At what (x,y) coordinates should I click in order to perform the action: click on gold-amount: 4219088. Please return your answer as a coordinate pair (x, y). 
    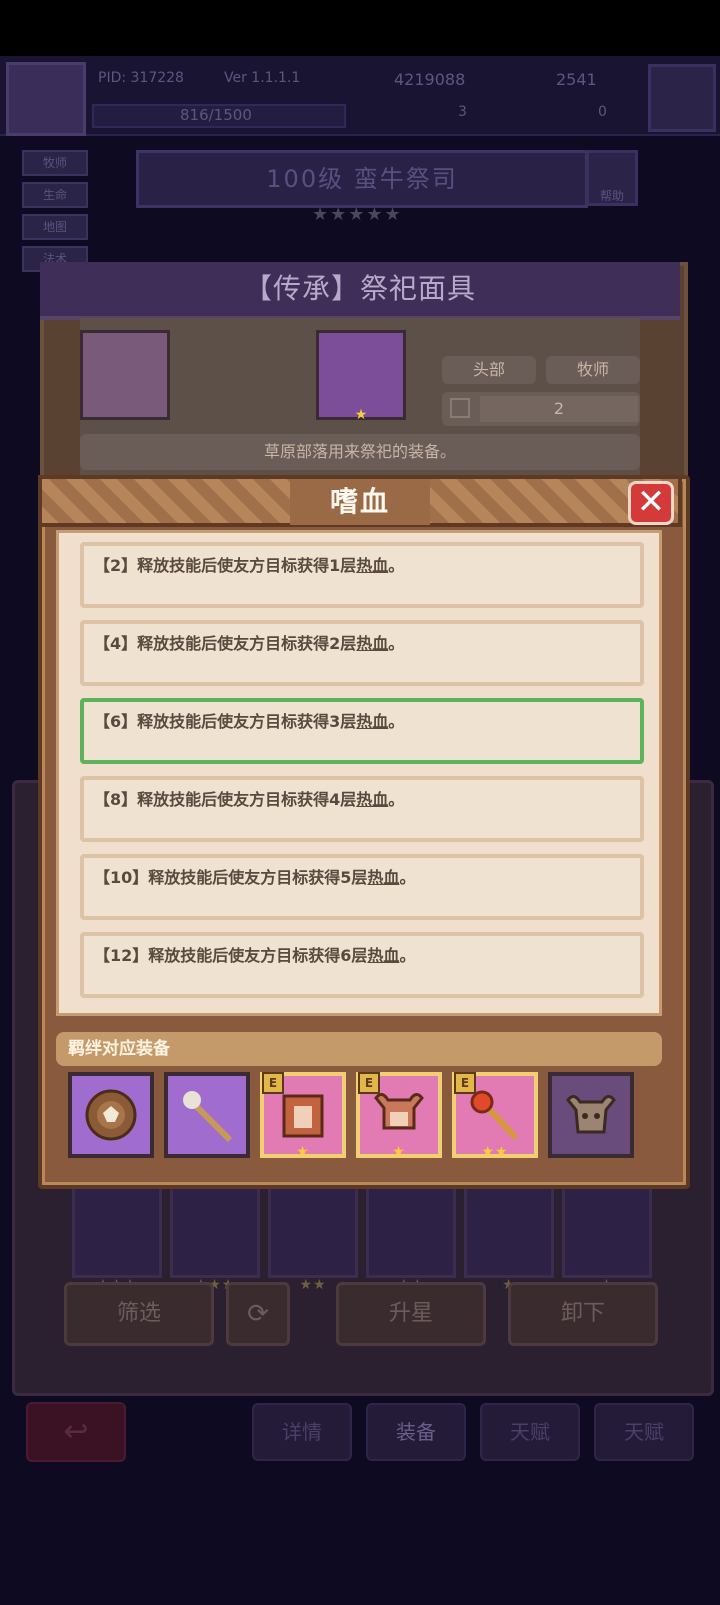
    Looking at the image, I should click on (430, 79).